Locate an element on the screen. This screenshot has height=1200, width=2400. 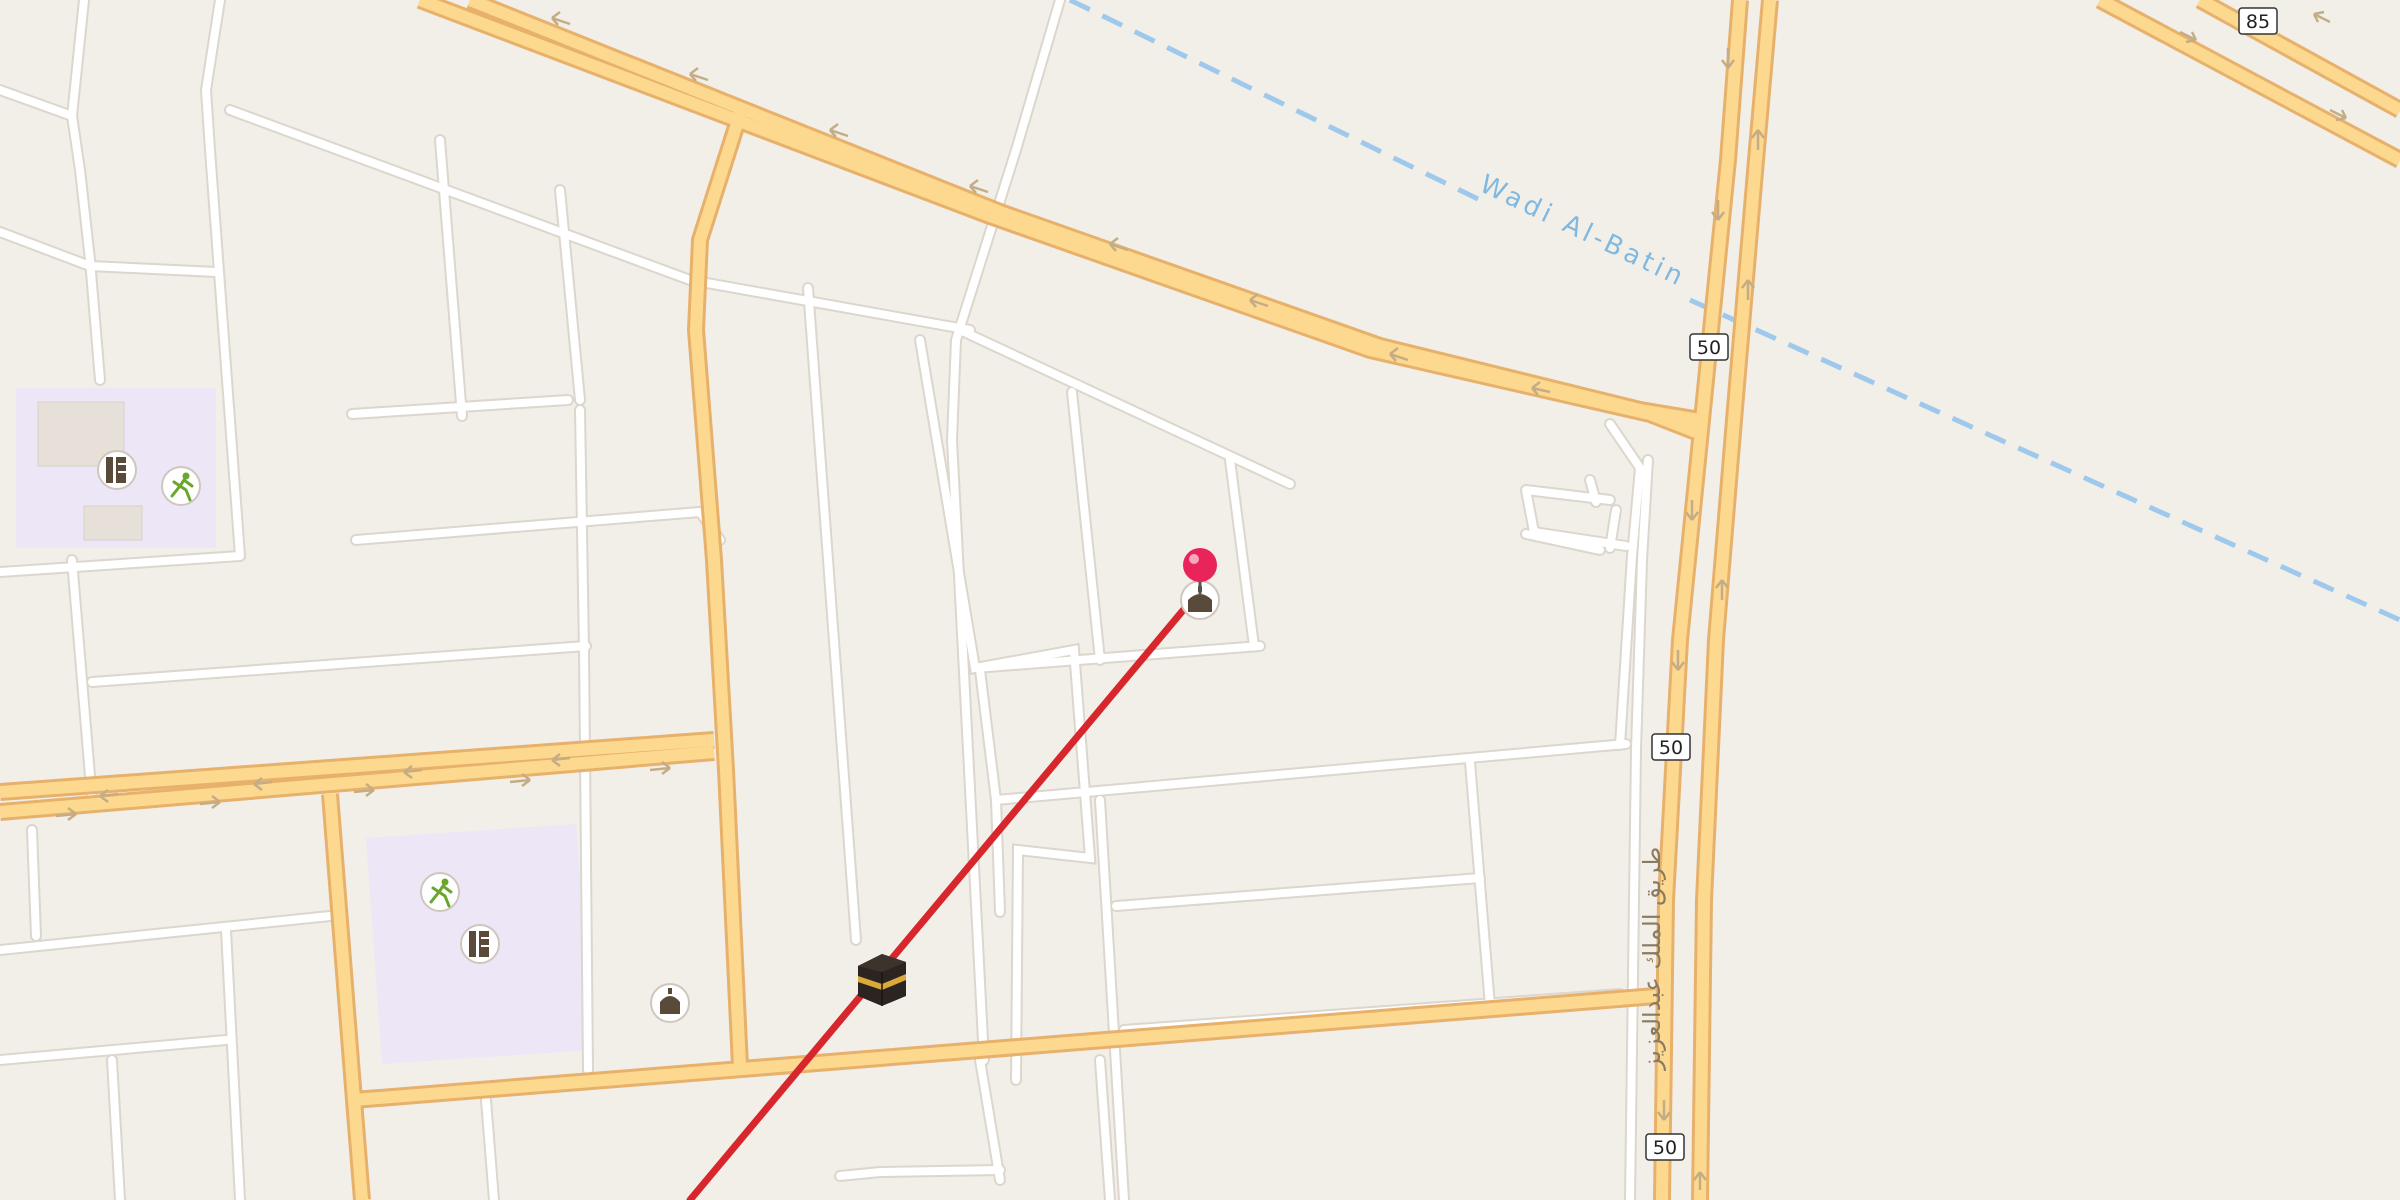
svg-text: 85 is located at coordinates (2258, 22).